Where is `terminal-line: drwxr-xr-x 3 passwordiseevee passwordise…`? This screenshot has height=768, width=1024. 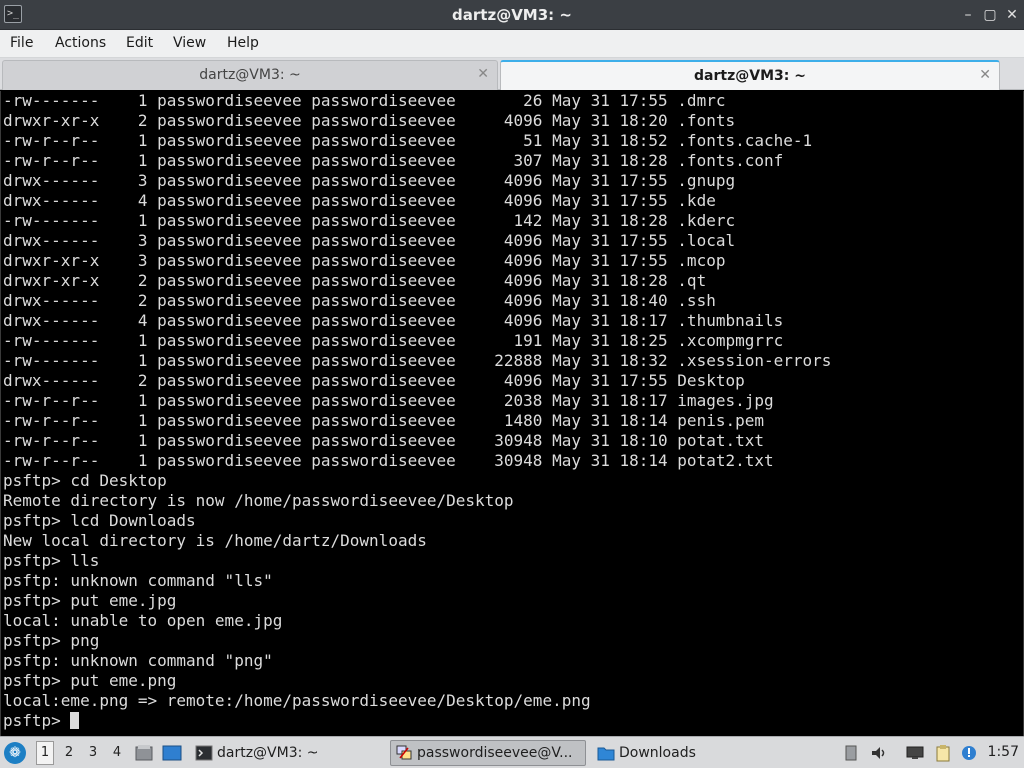 terminal-line: drwxr-xr-x 3 passwordiseevee passwordise… is located at coordinates (364, 260).